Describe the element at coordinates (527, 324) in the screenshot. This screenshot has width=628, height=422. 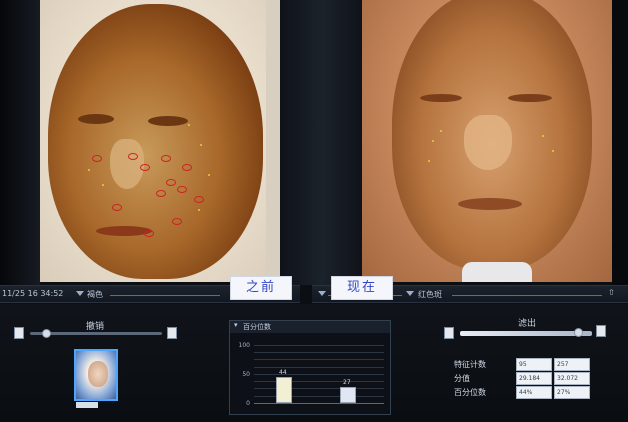
I see `filter-label: 滤出` at that location.